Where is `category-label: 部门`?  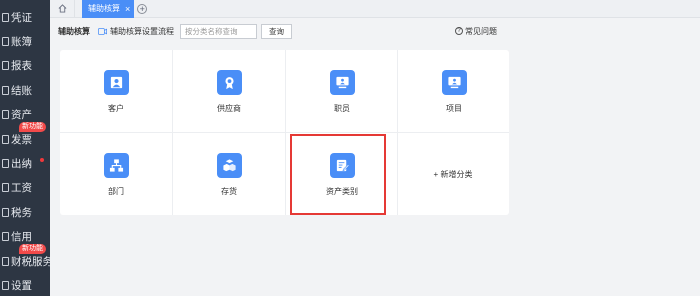
category-label: 部门 is located at coordinates (116, 191).